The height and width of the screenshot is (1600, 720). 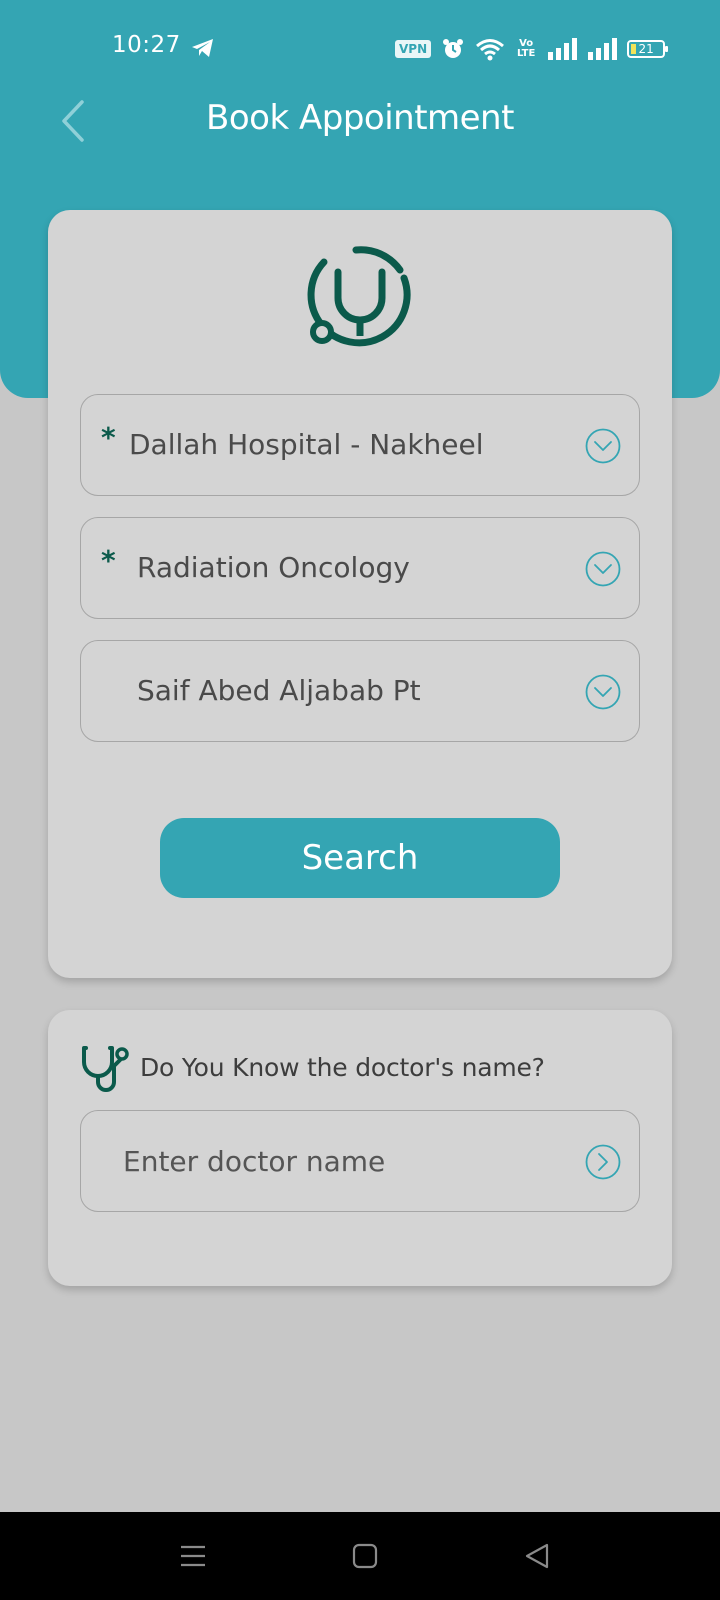 I want to click on status-icons: VPN Vo LTE 21, so click(x=532, y=49).